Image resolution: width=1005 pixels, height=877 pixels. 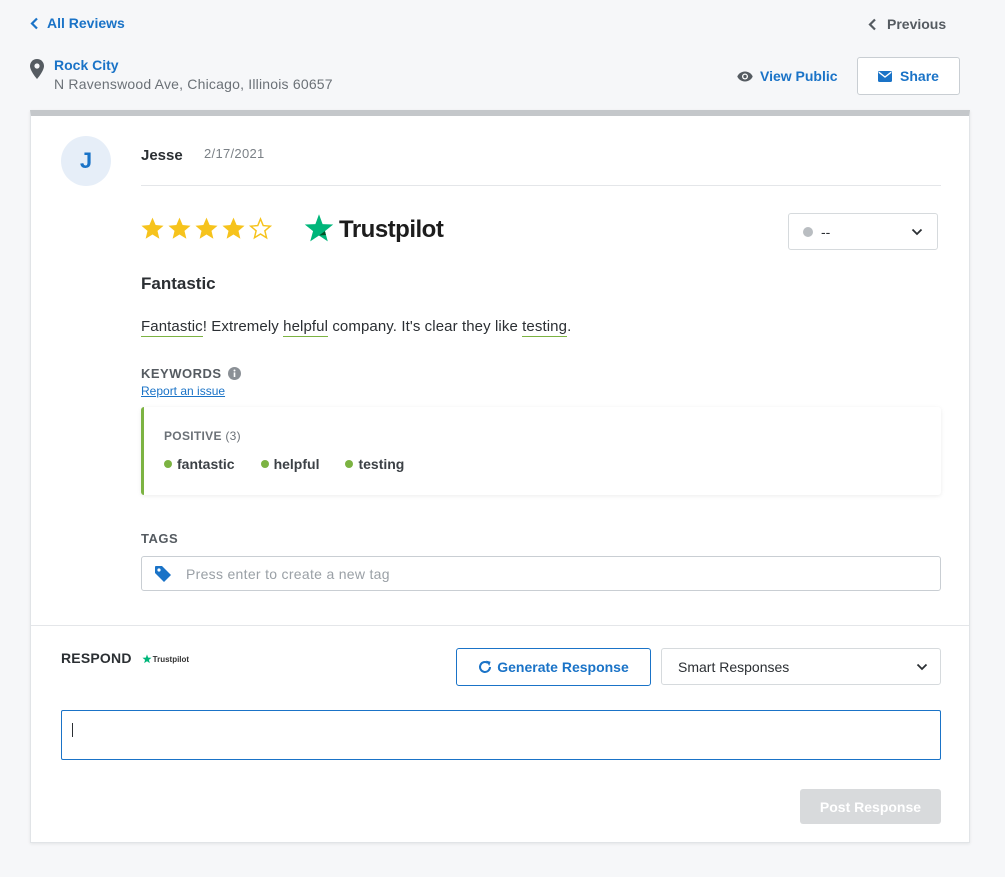 What do you see at coordinates (234, 153) in the screenshot?
I see `review-date: 2/17/2021` at bounding box center [234, 153].